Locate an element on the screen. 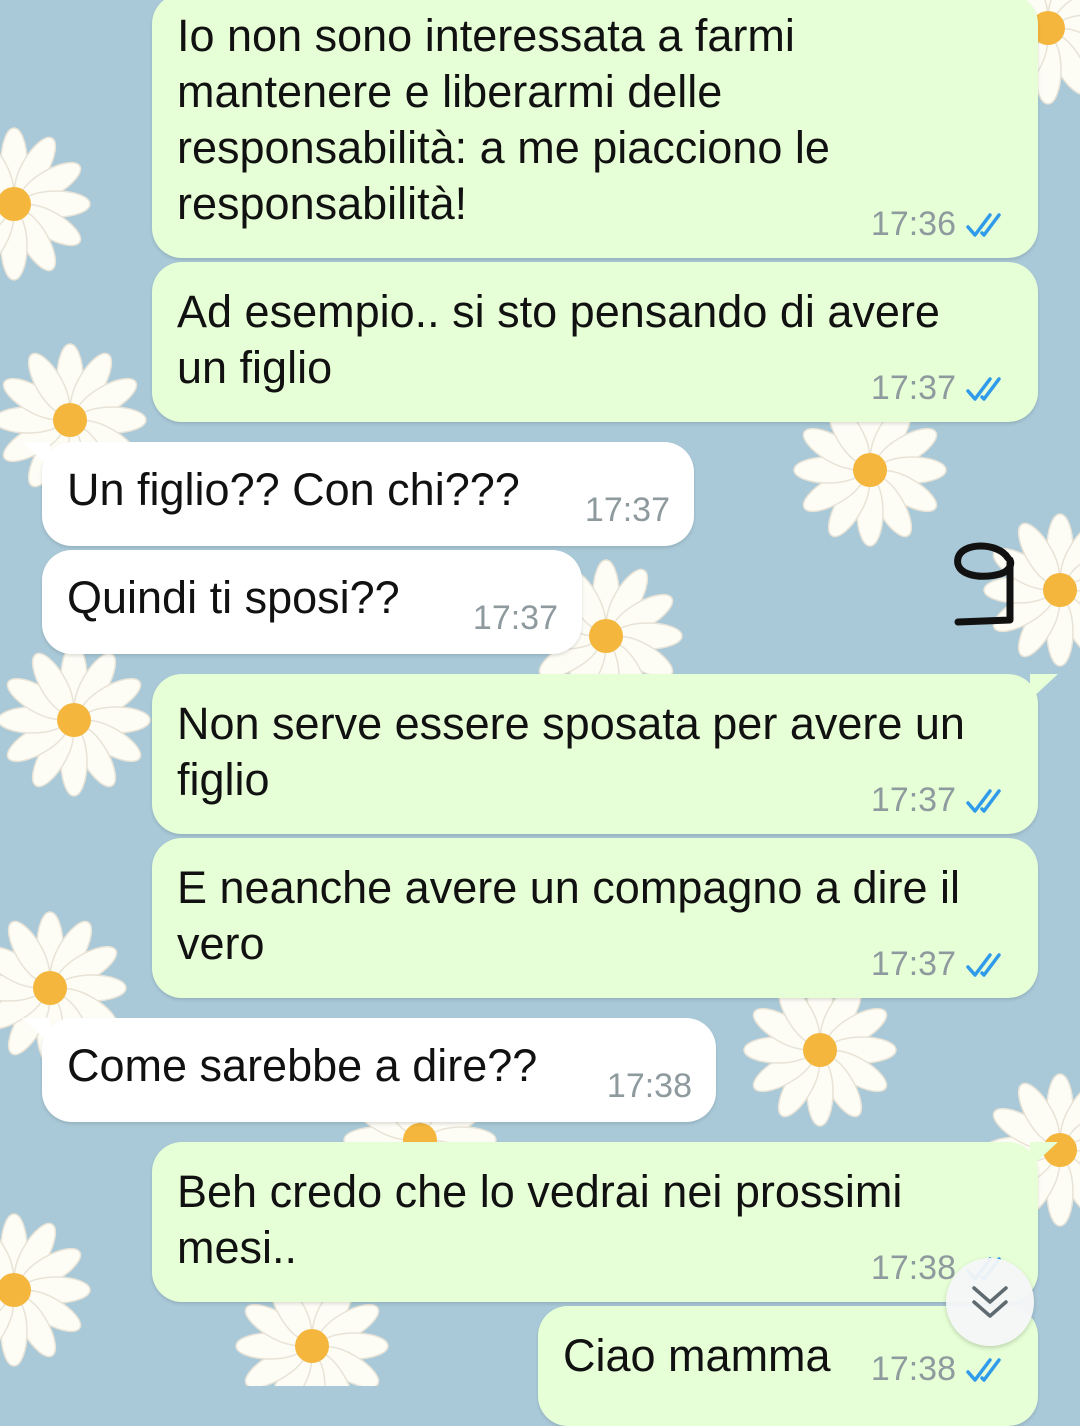  message-bubble-incoming: Come sarebbe a dire?? 17:38 is located at coordinates (369, 1070).